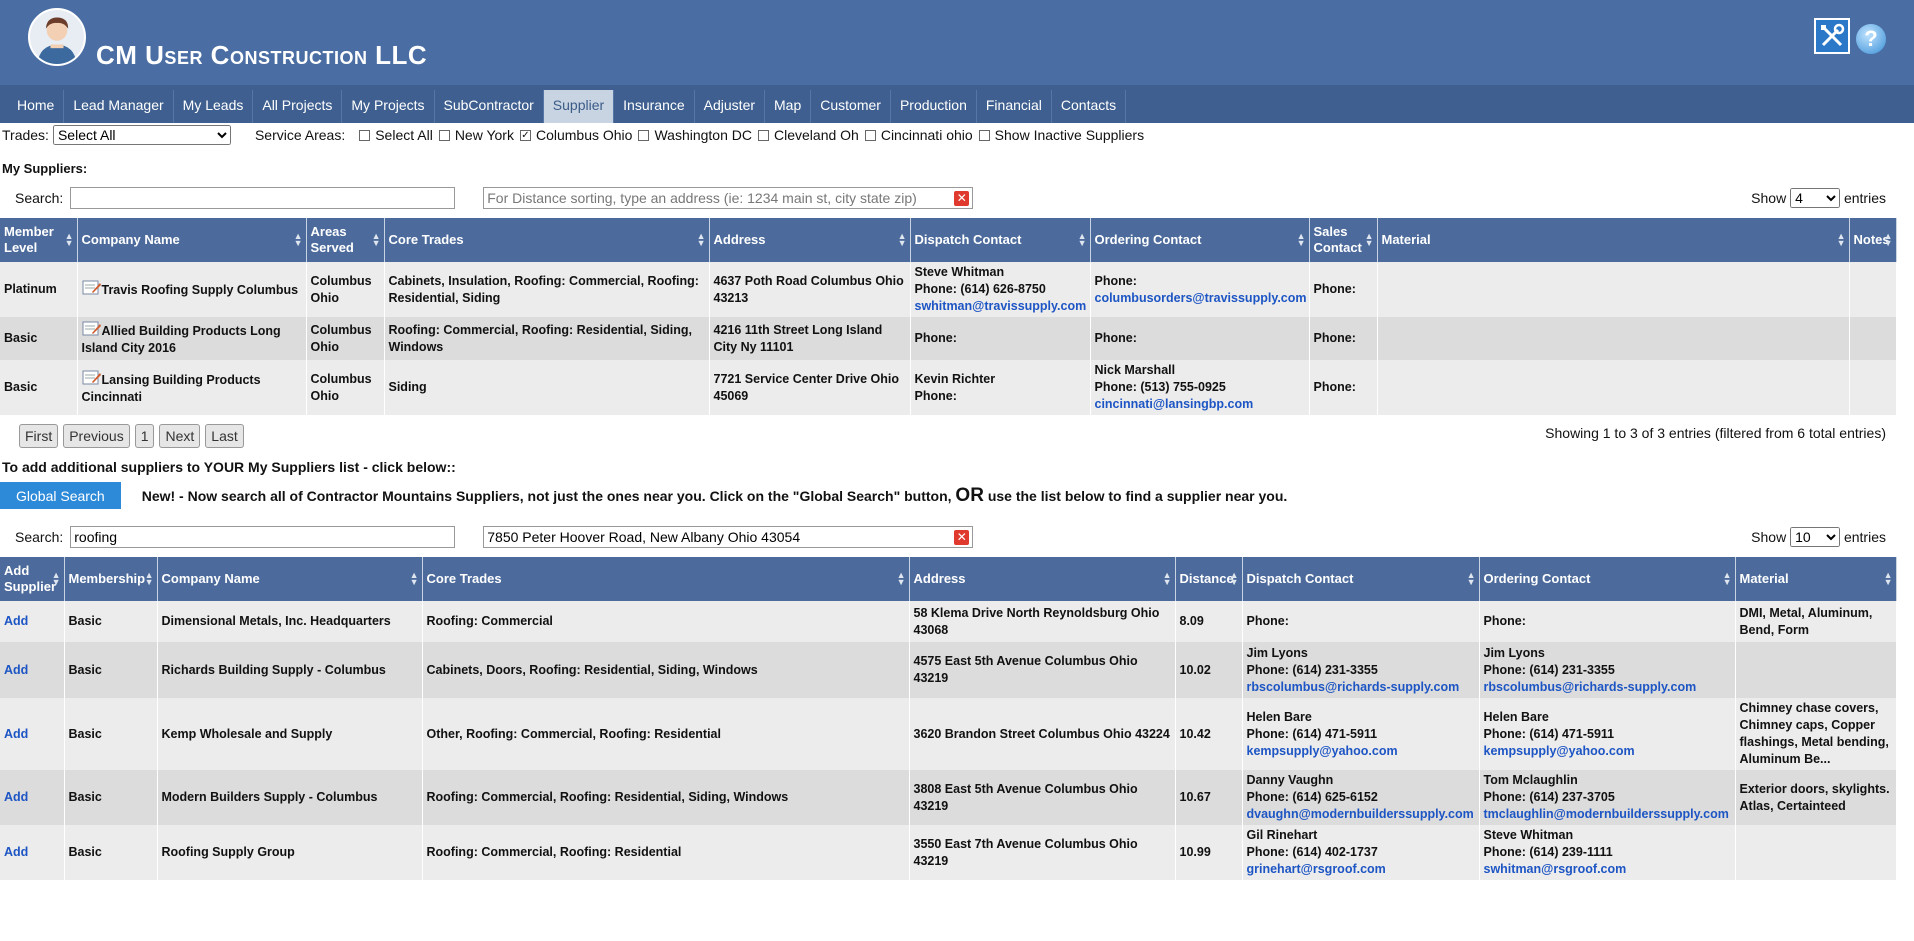 This screenshot has width=1914, height=941. What do you see at coordinates (1815, 537) in the screenshot?
I see `show-entries-select-2: 10` at bounding box center [1815, 537].